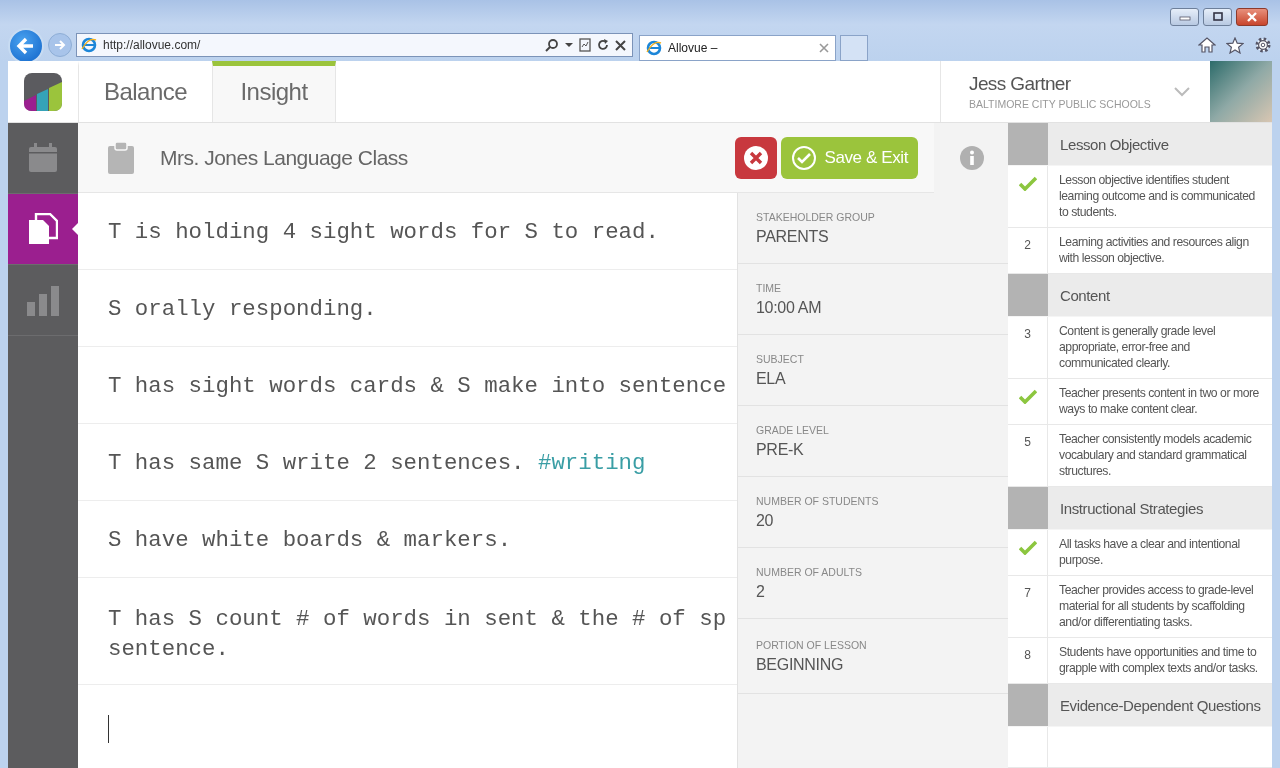 This screenshot has width=1280, height=768. I want to click on observation-note: T has same S write 2 sentences. #writing, so click(377, 463).